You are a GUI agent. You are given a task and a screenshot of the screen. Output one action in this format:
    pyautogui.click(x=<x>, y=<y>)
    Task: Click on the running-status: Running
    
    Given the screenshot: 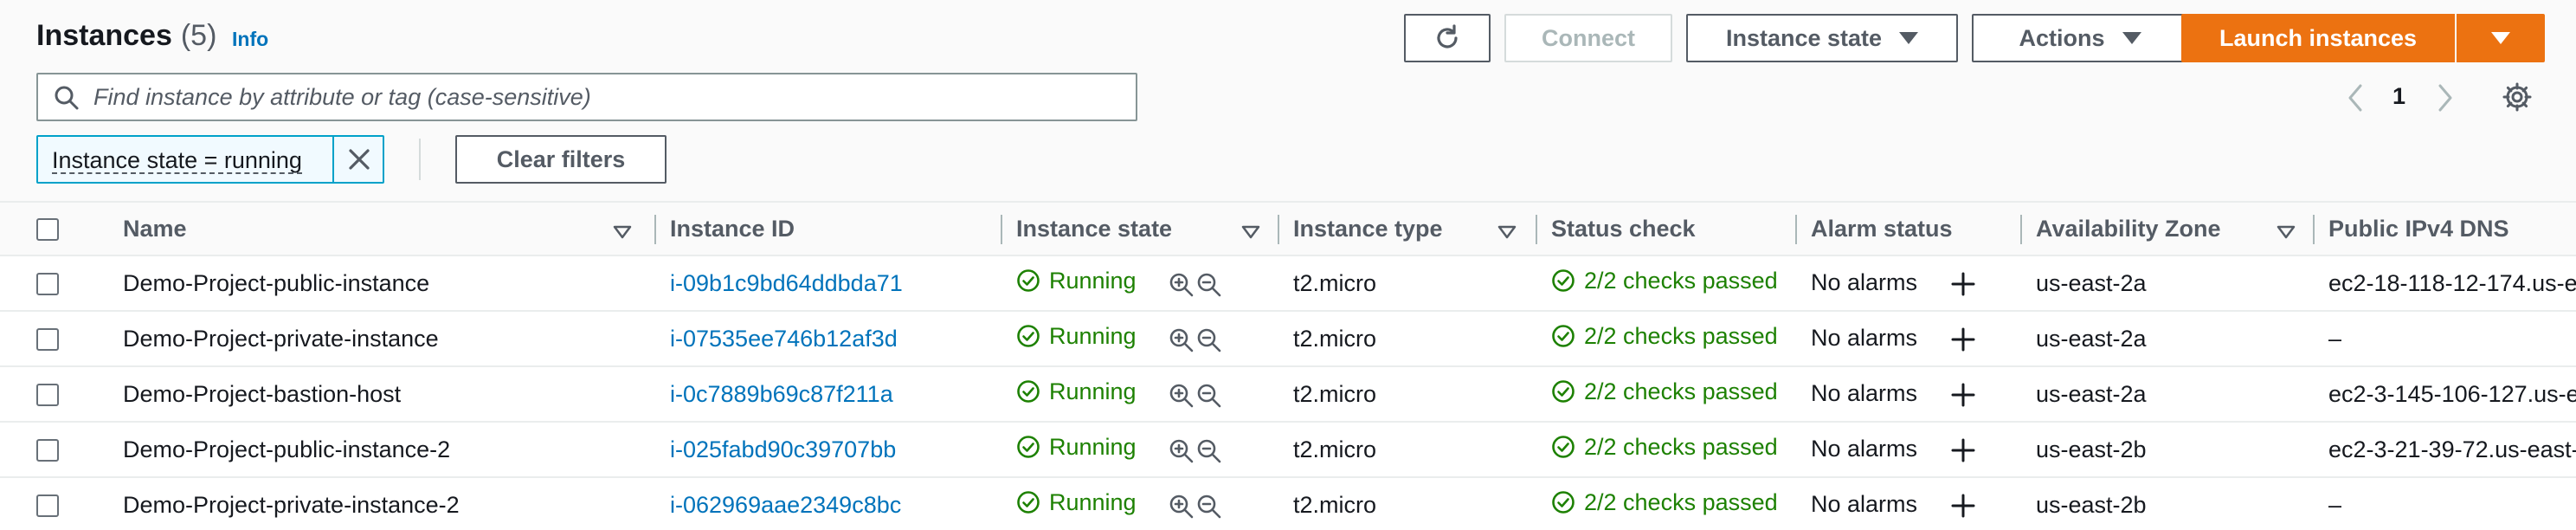 What is the action you would take?
    pyautogui.click(x=1076, y=391)
    